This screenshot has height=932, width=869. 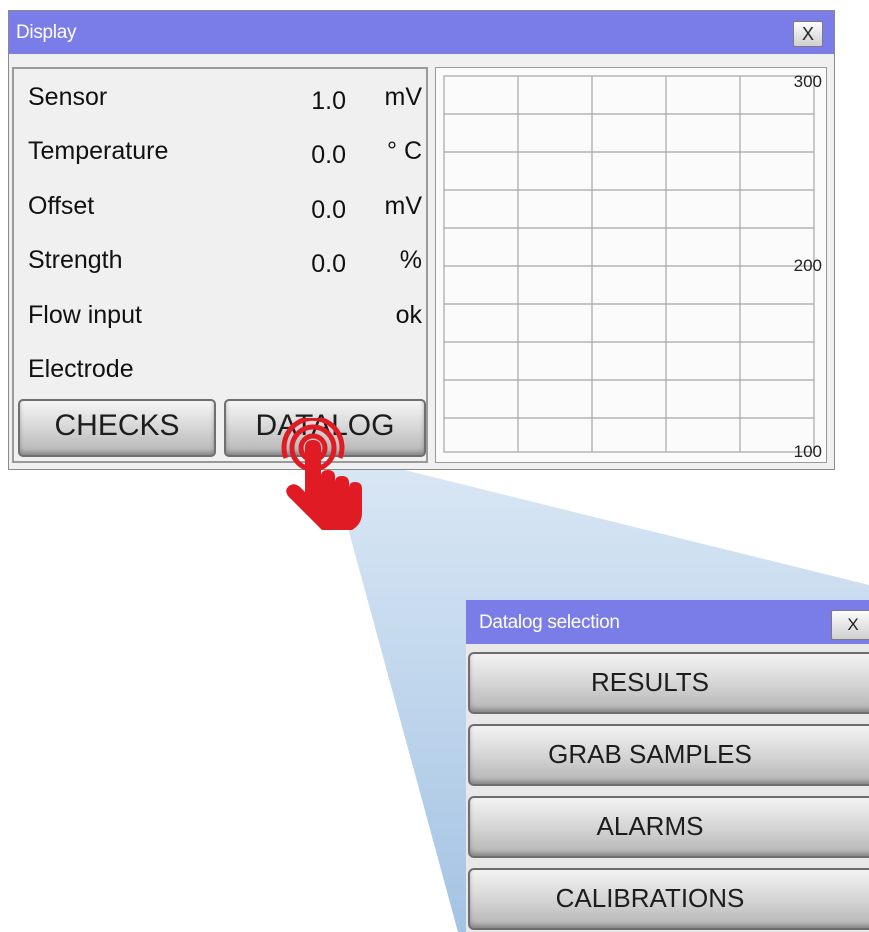 I want to click on reading-row-sensor: Sensor 1.0 mV, so click(x=221, y=95).